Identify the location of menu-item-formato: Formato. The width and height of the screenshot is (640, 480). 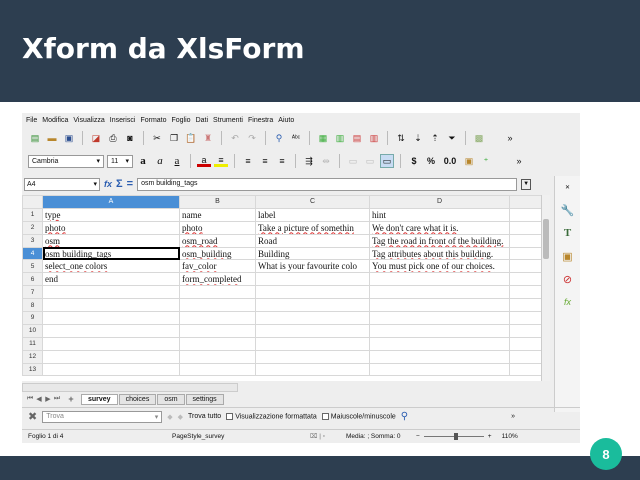
(153, 120).